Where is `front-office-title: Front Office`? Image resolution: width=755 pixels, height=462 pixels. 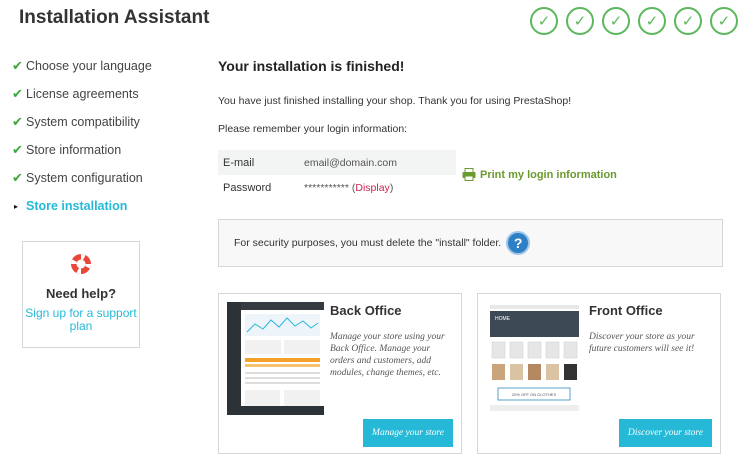
front-office-title: Front Office is located at coordinates (626, 310).